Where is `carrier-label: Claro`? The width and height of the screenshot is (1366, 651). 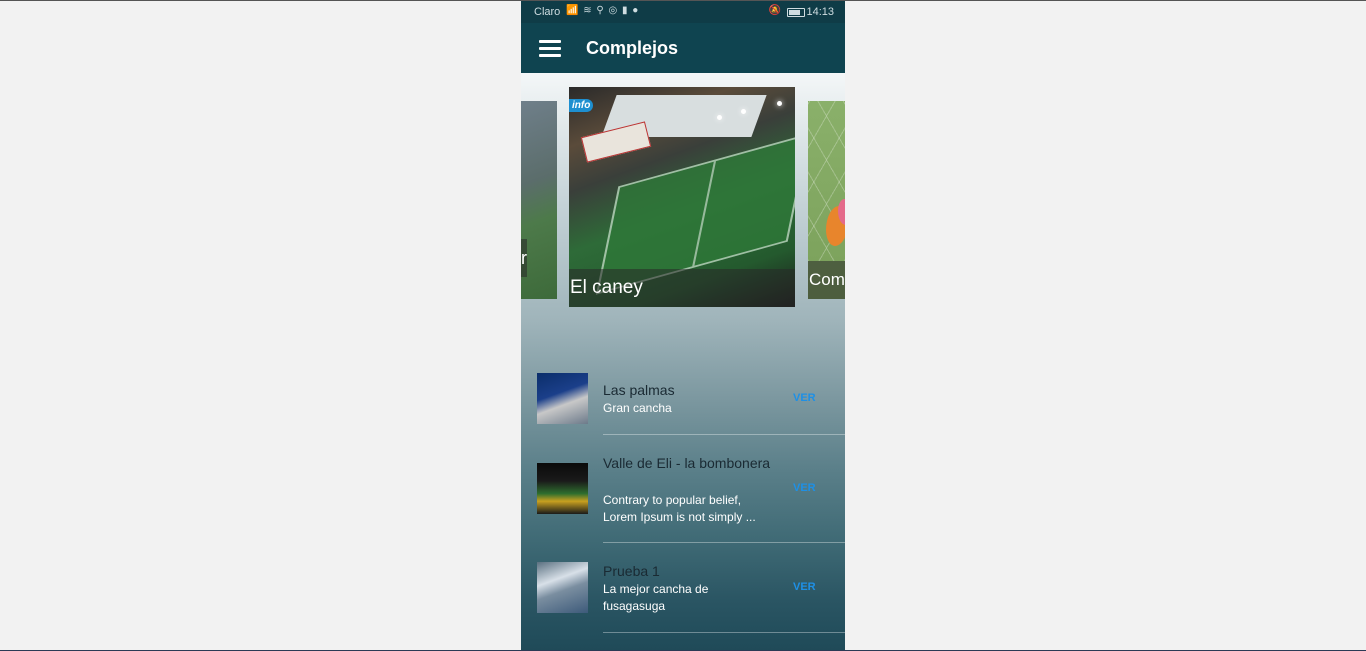 carrier-label: Claro is located at coordinates (547, 12).